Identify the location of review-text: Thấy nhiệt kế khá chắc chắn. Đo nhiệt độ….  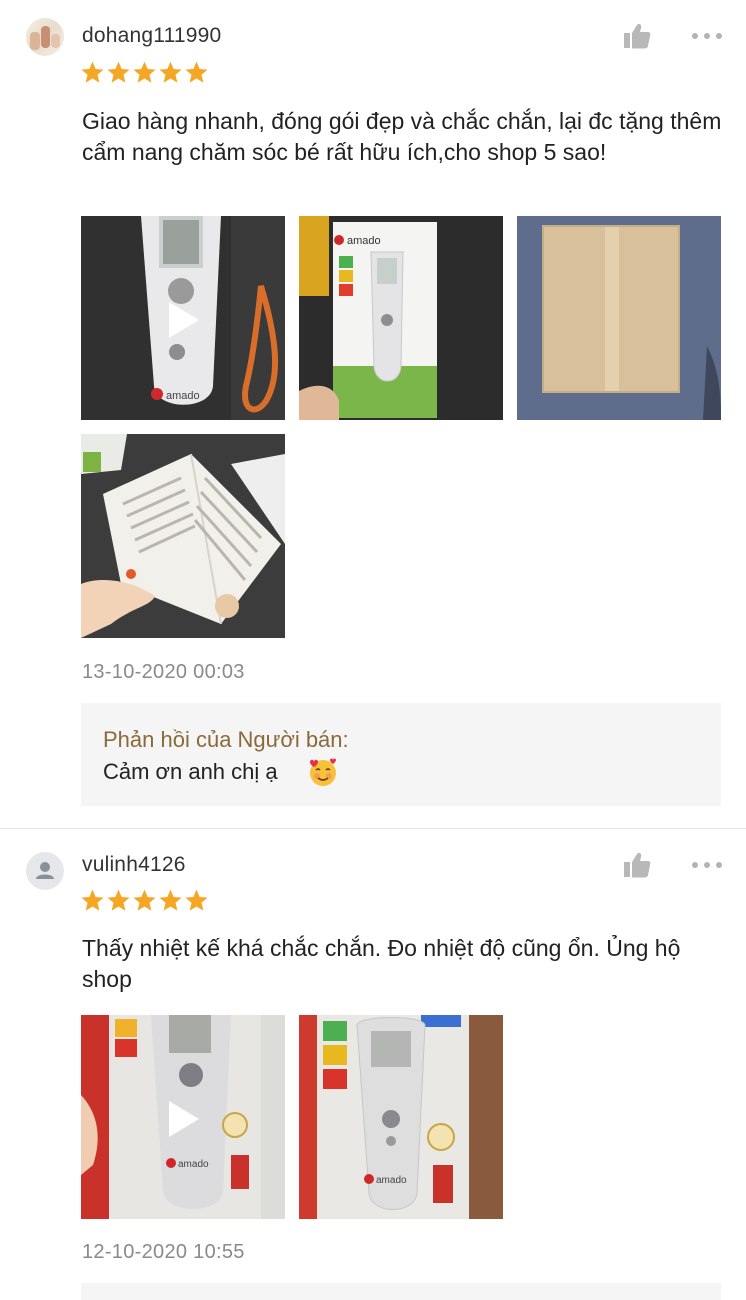
(381, 963).